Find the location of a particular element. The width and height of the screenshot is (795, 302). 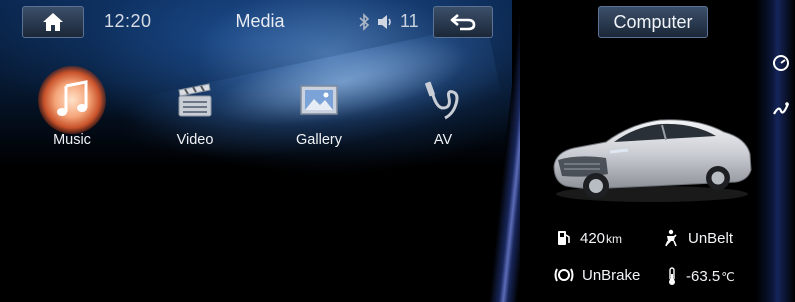

thermometer-icon is located at coordinates (672, 276).